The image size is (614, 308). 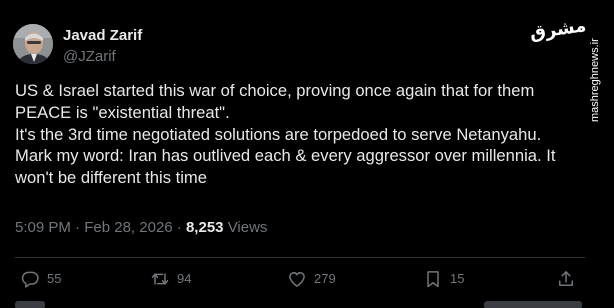 I want to click on author-handle: @JZarif, so click(x=102, y=57).